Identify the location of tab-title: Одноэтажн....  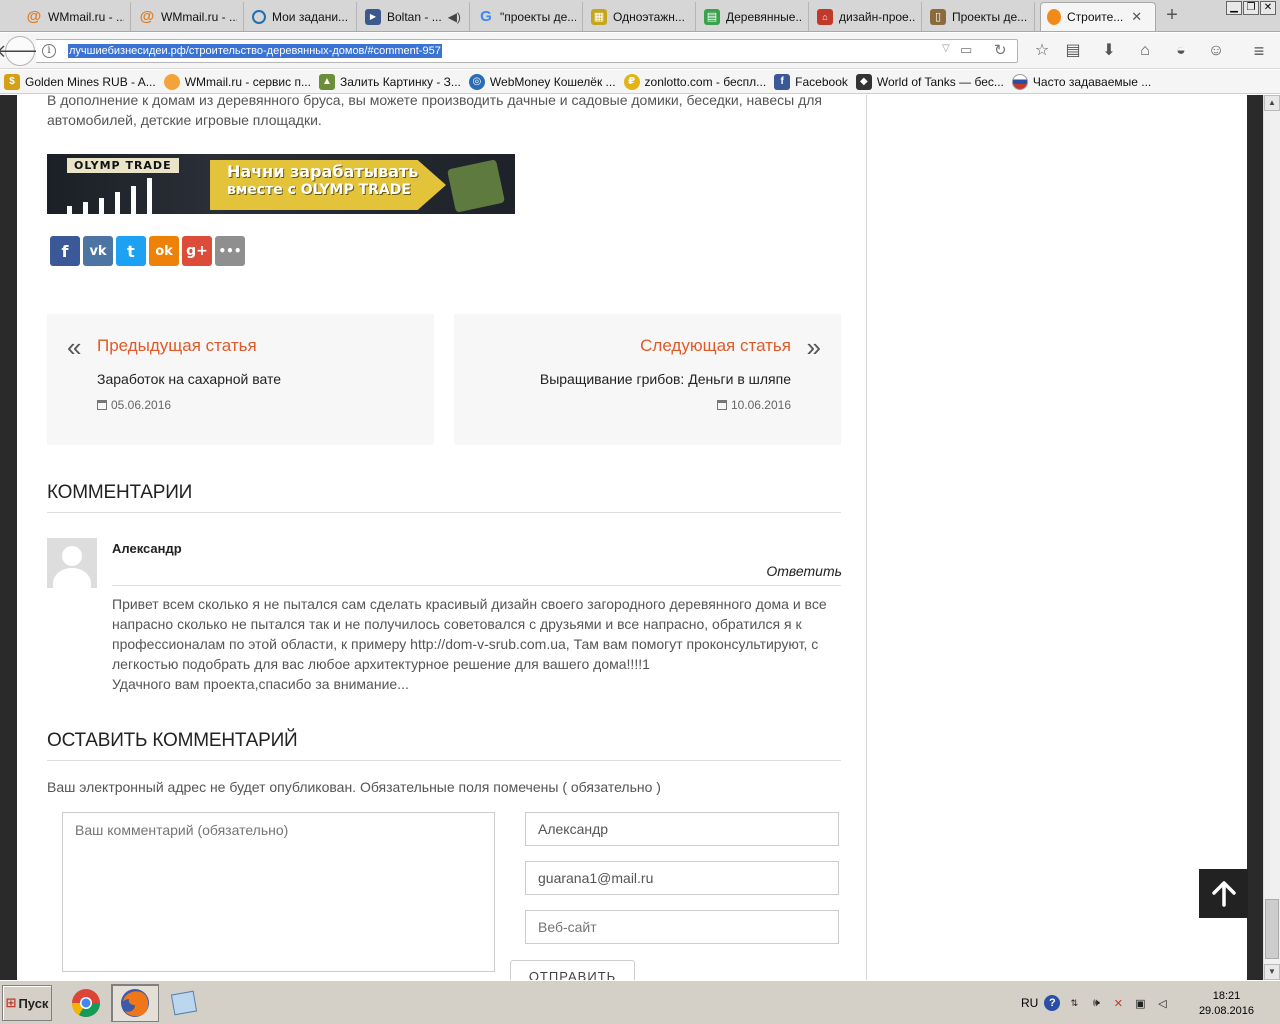
(649, 16).